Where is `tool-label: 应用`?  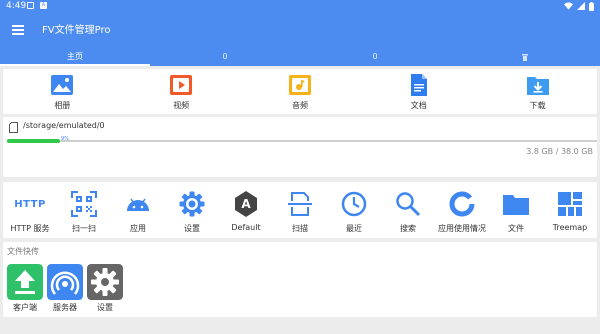
tool-label: 应用 is located at coordinates (138, 228).